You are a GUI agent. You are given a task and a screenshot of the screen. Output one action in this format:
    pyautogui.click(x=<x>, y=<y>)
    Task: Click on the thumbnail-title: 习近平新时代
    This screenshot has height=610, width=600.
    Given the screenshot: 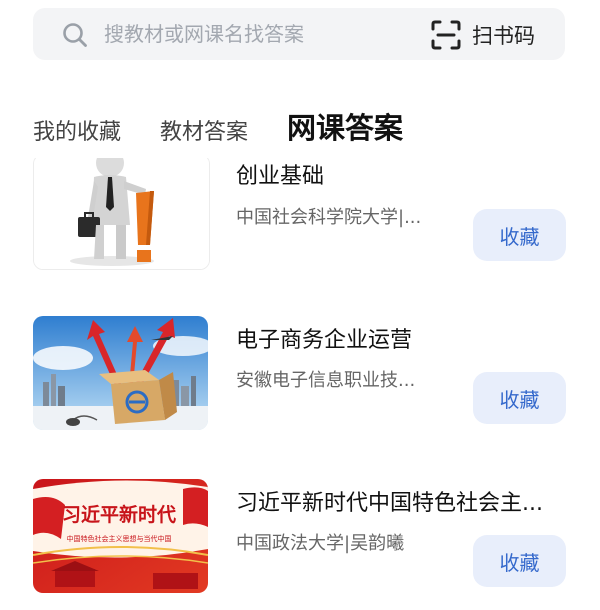 What is the action you would take?
    pyautogui.click(x=119, y=514)
    